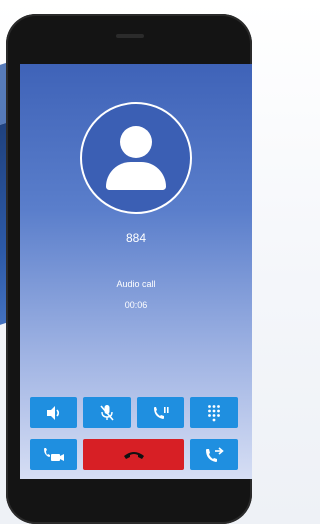 Image resolution: width=320 pixels, height=524 pixels. What do you see at coordinates (135, 434) in the screenshot?
I see `call-controls` at bounding box center [135, 434].